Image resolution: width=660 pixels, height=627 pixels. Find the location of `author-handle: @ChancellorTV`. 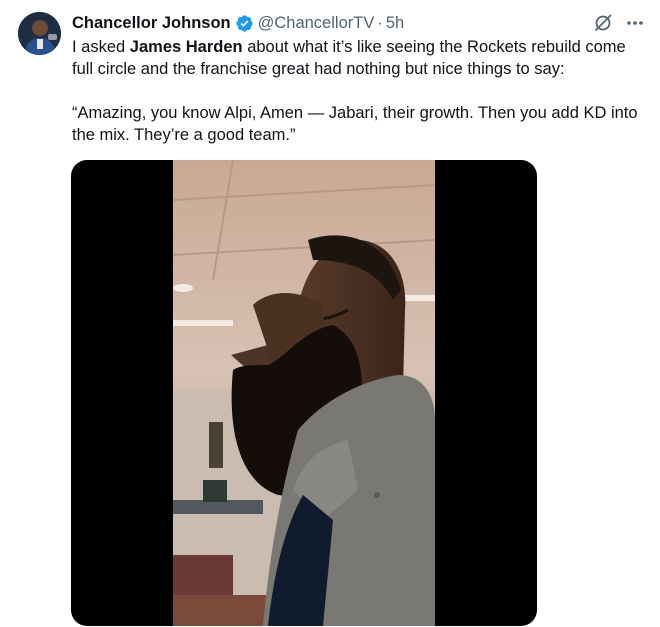

author-handle: @ChancellorTV is located at coordinates (316, 23).